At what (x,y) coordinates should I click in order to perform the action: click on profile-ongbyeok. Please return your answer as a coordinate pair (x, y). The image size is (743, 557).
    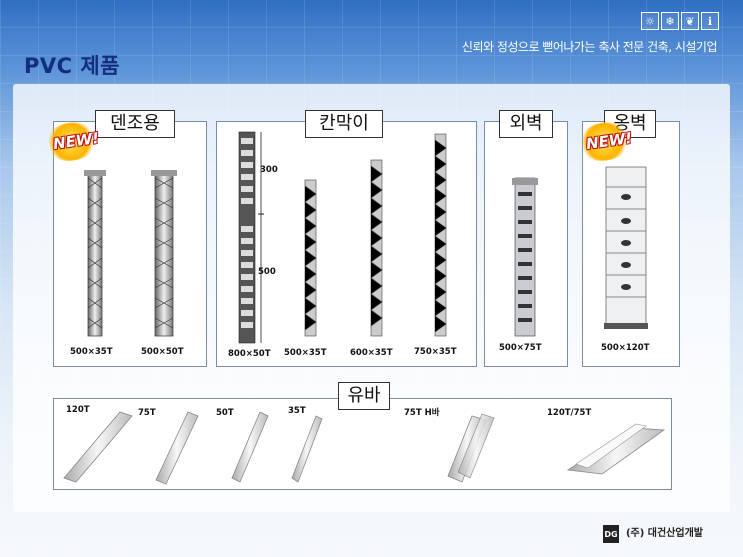
    Looking at the image, I should click on (626, 247).